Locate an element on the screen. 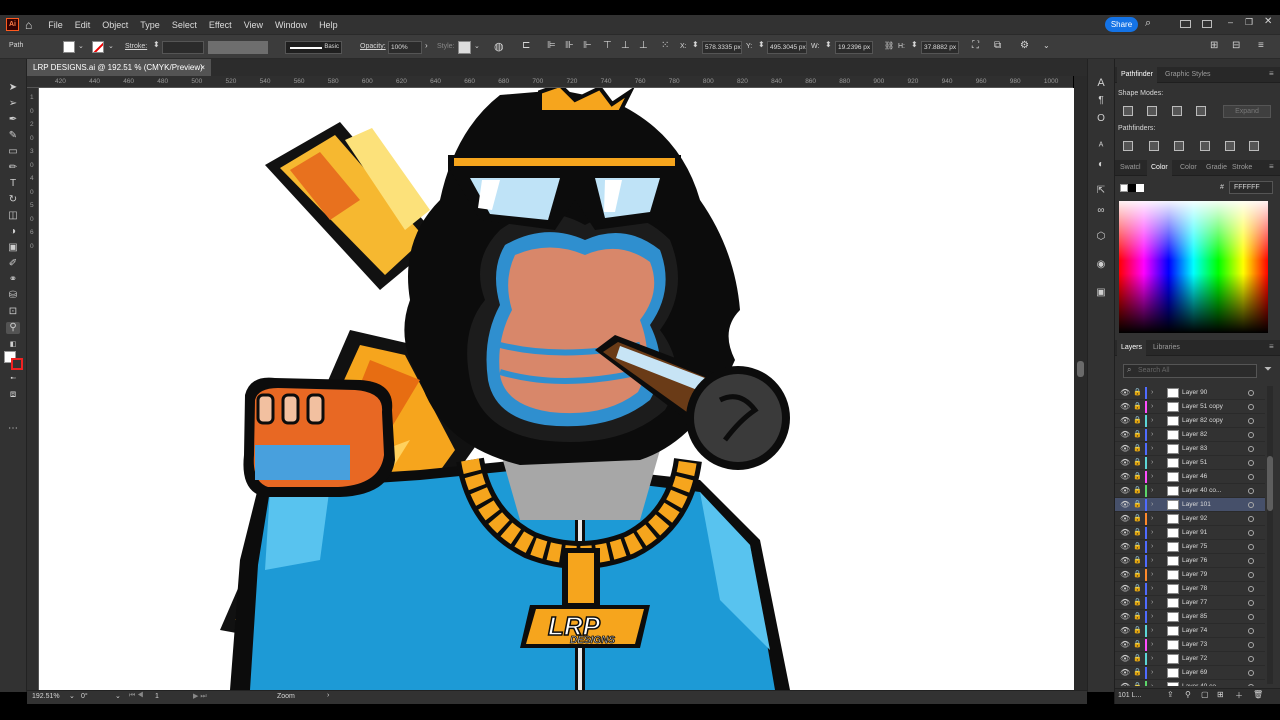 This screenshot has width=1280, height=720. layer-row: 👁 🔒 › Layer 51 is located at coordinates (1190, 463).